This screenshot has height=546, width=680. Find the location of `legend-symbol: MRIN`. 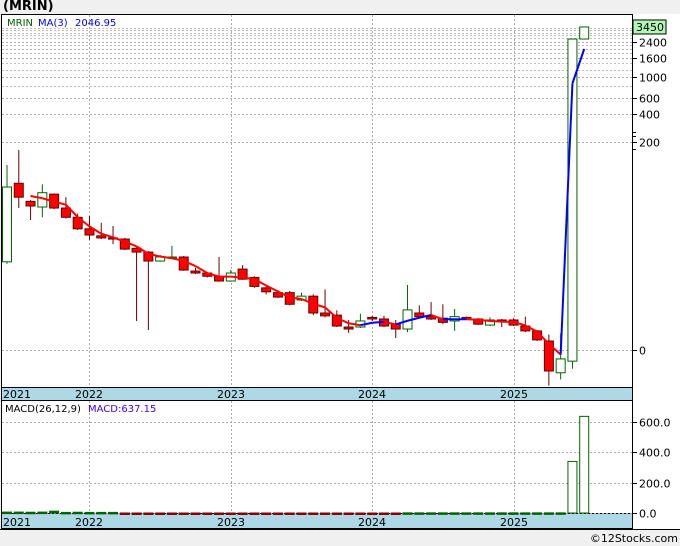

legend-symbol: MRIN is located at coordinates (20, 23).